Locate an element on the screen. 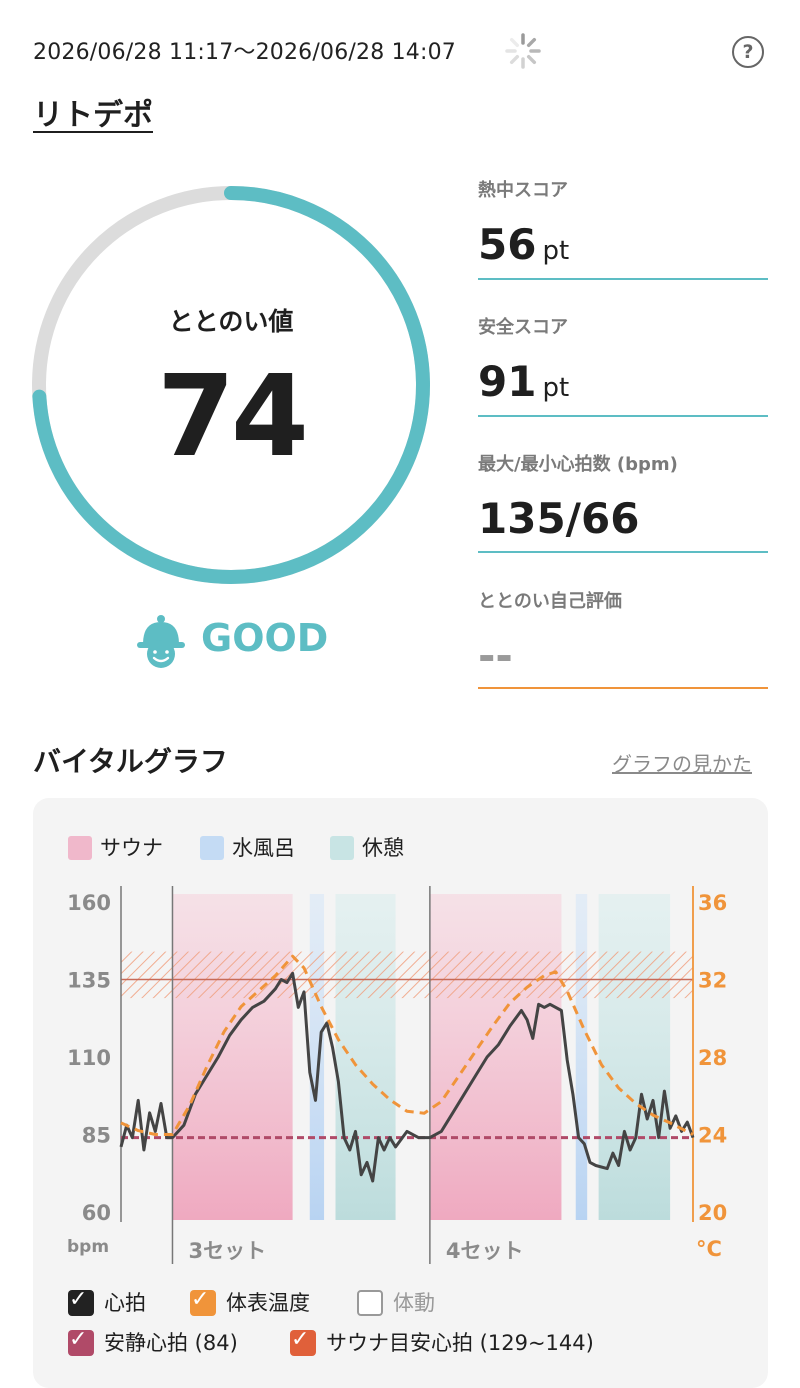 The height and width of the screenshot is (1388, 800). toggle-label: 安静心拍 (84) is located at coordinates (171, 1343).